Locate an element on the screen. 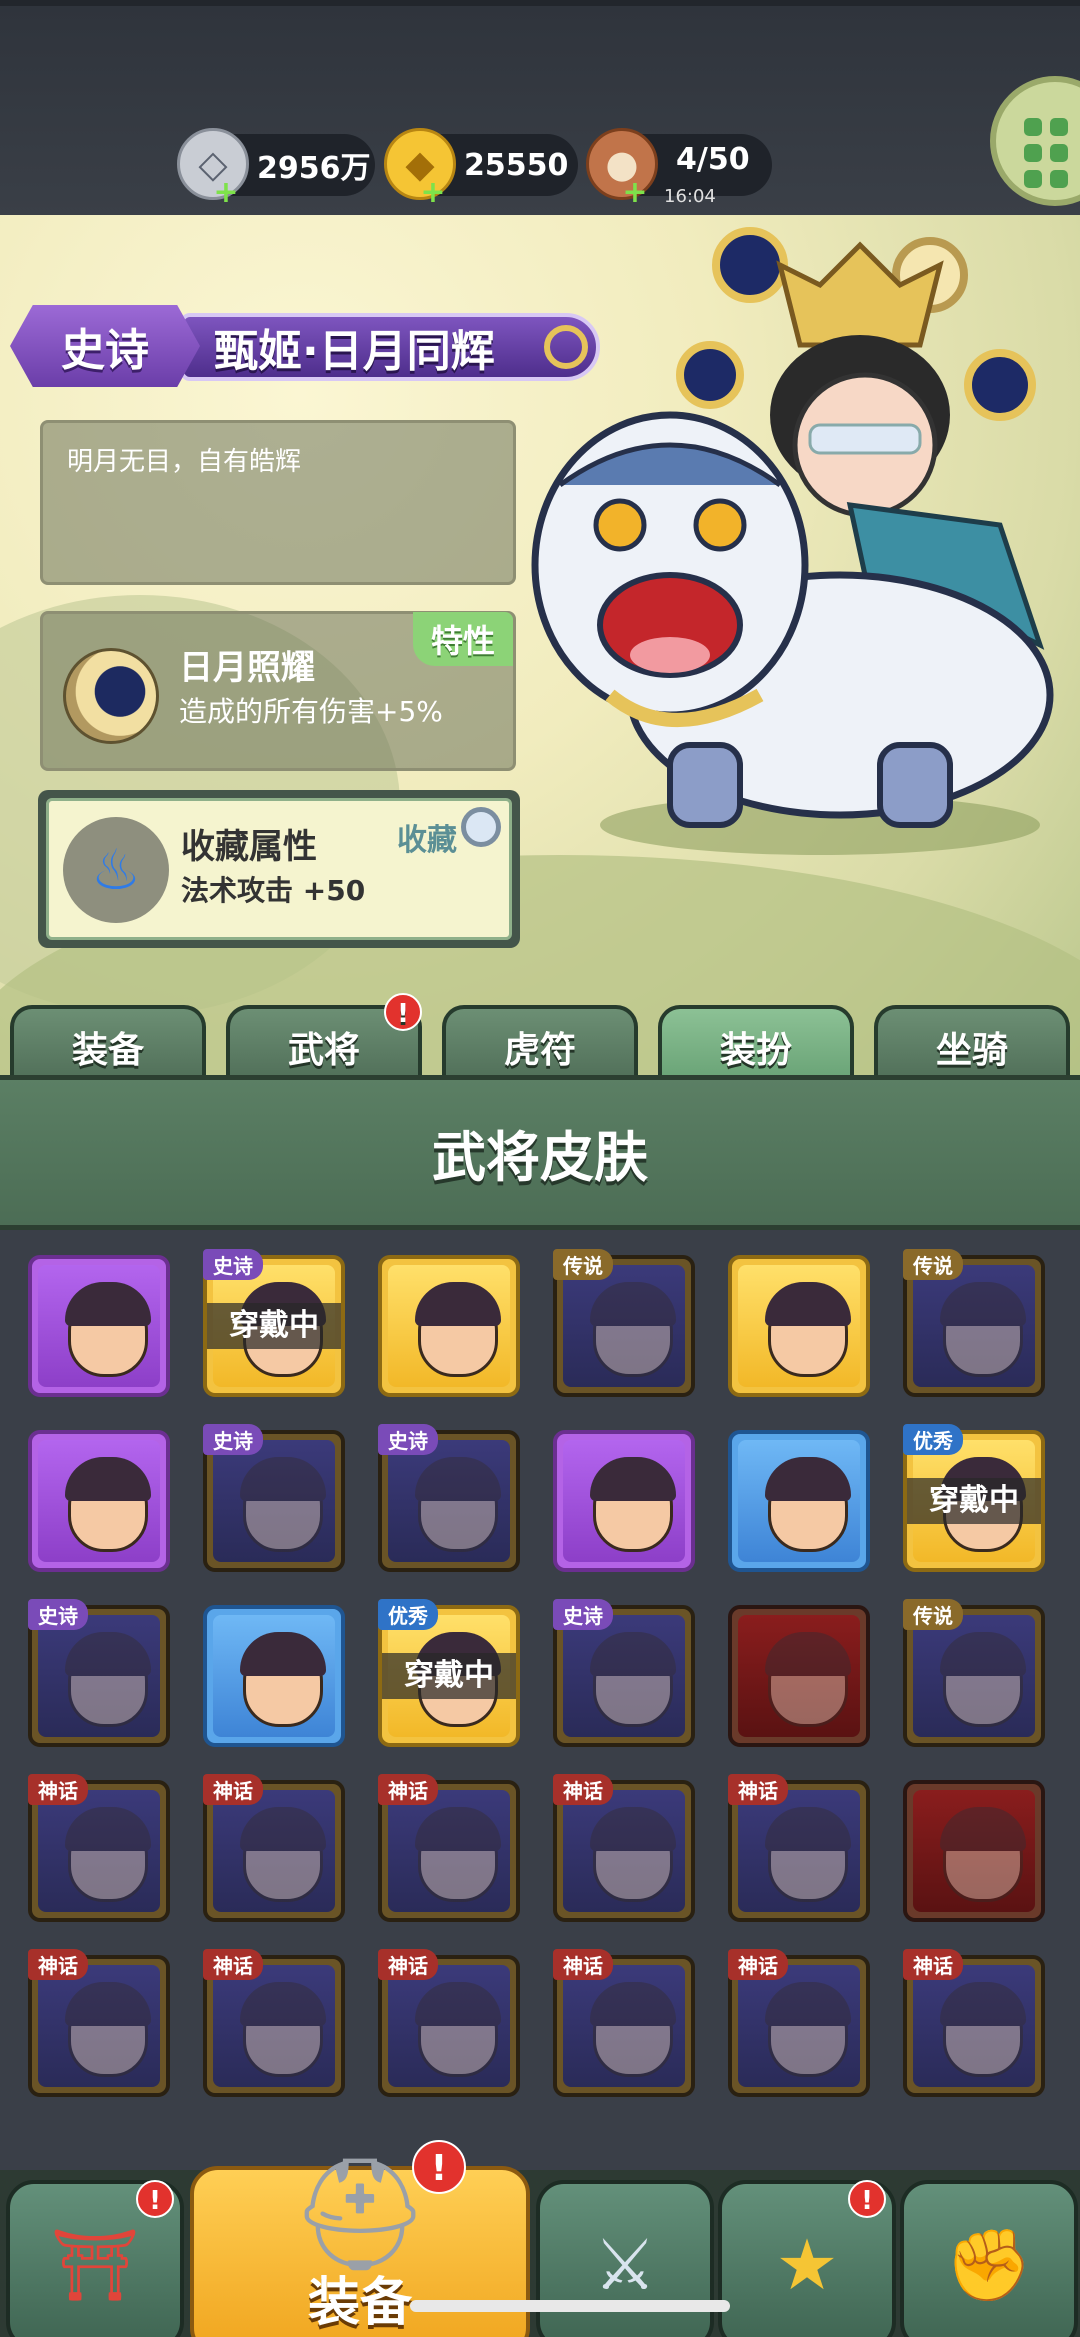 The height and width of the screenshot is (2337, 1080). trait-name: 日月照耀 is located at coordinates (247, 668).